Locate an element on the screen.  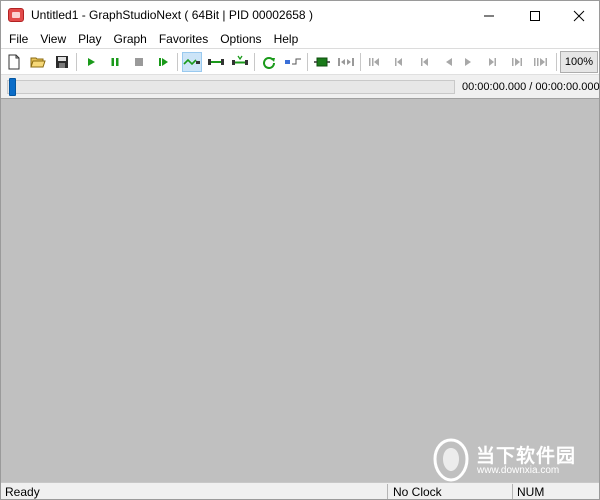
seek-forward-button is located at coordinates (492, 62).